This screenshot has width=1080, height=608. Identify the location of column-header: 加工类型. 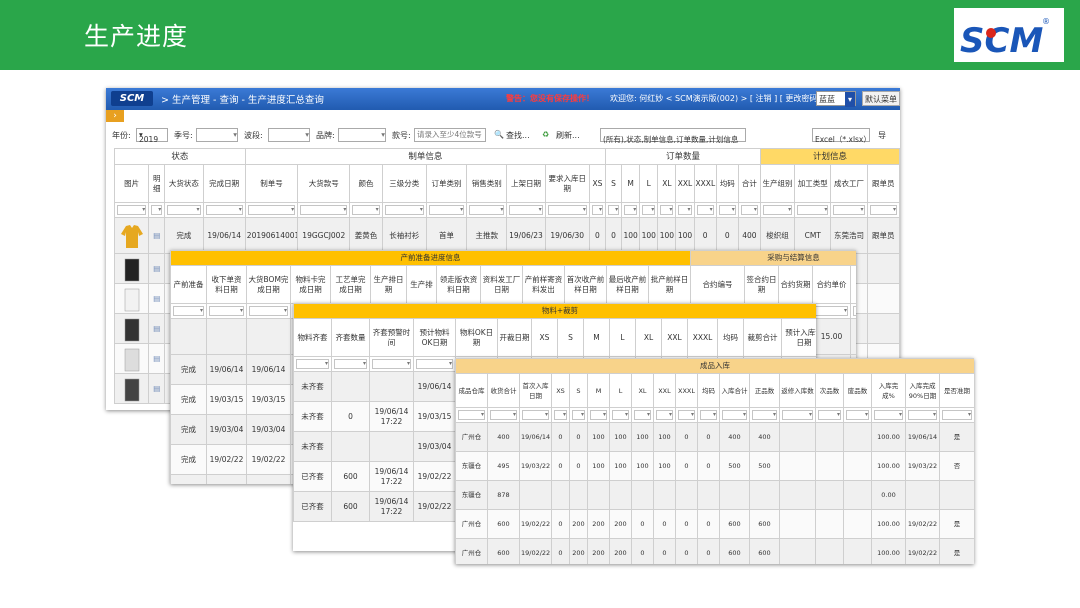
(813, 183).